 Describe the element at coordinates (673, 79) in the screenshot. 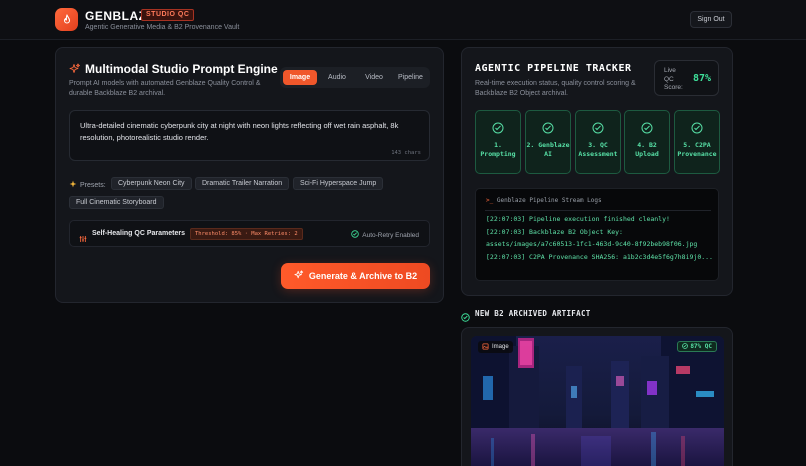

I see `score-label: Live QC Score:` at that location.